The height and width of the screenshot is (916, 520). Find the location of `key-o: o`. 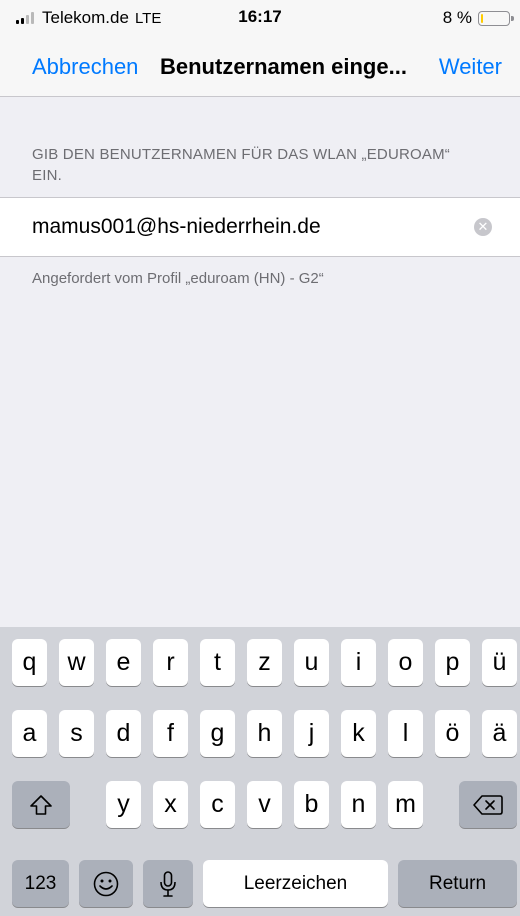

key-o: o is located at coordinates (405, 662).